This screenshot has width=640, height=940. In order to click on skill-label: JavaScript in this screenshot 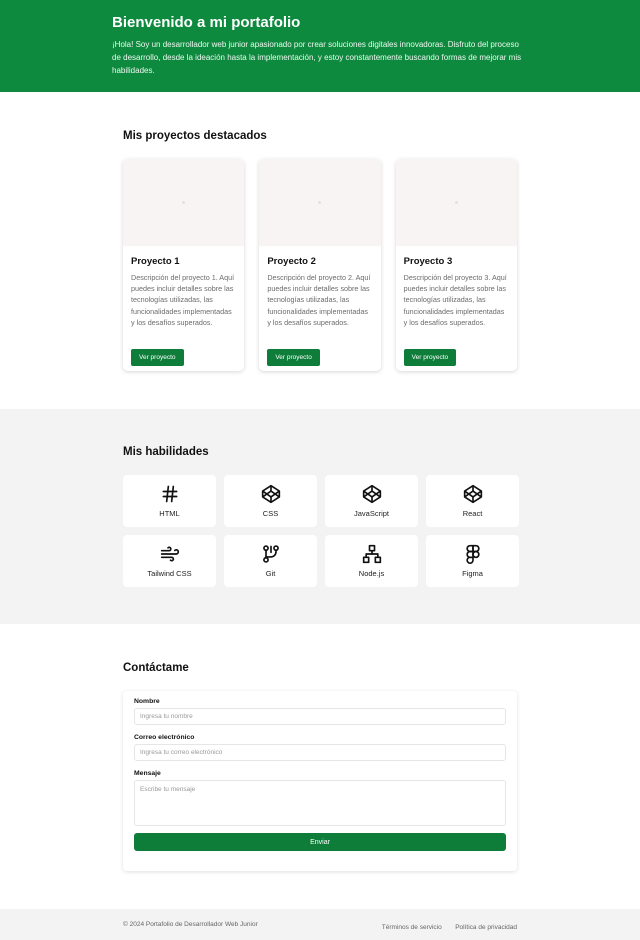, I will do `click(371, 513)`.